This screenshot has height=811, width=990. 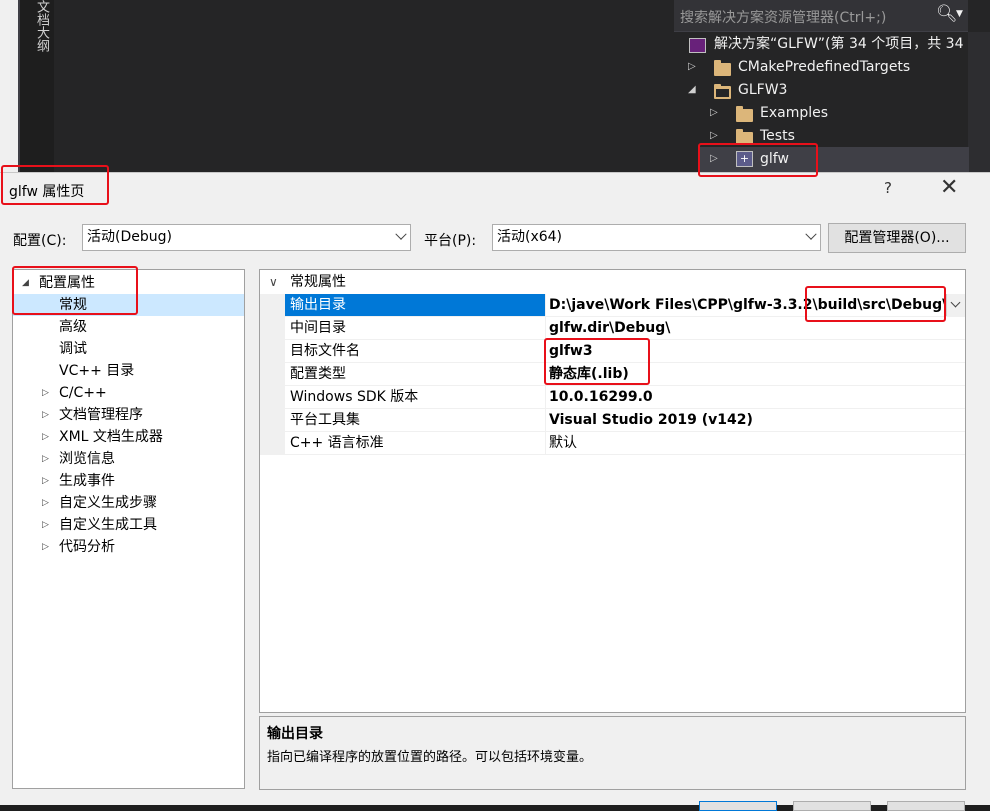 What do you see at coordinates (450, 241) in the screenshot?
I see `platform-label: 平台(P):` at bounding box center [450, 241].